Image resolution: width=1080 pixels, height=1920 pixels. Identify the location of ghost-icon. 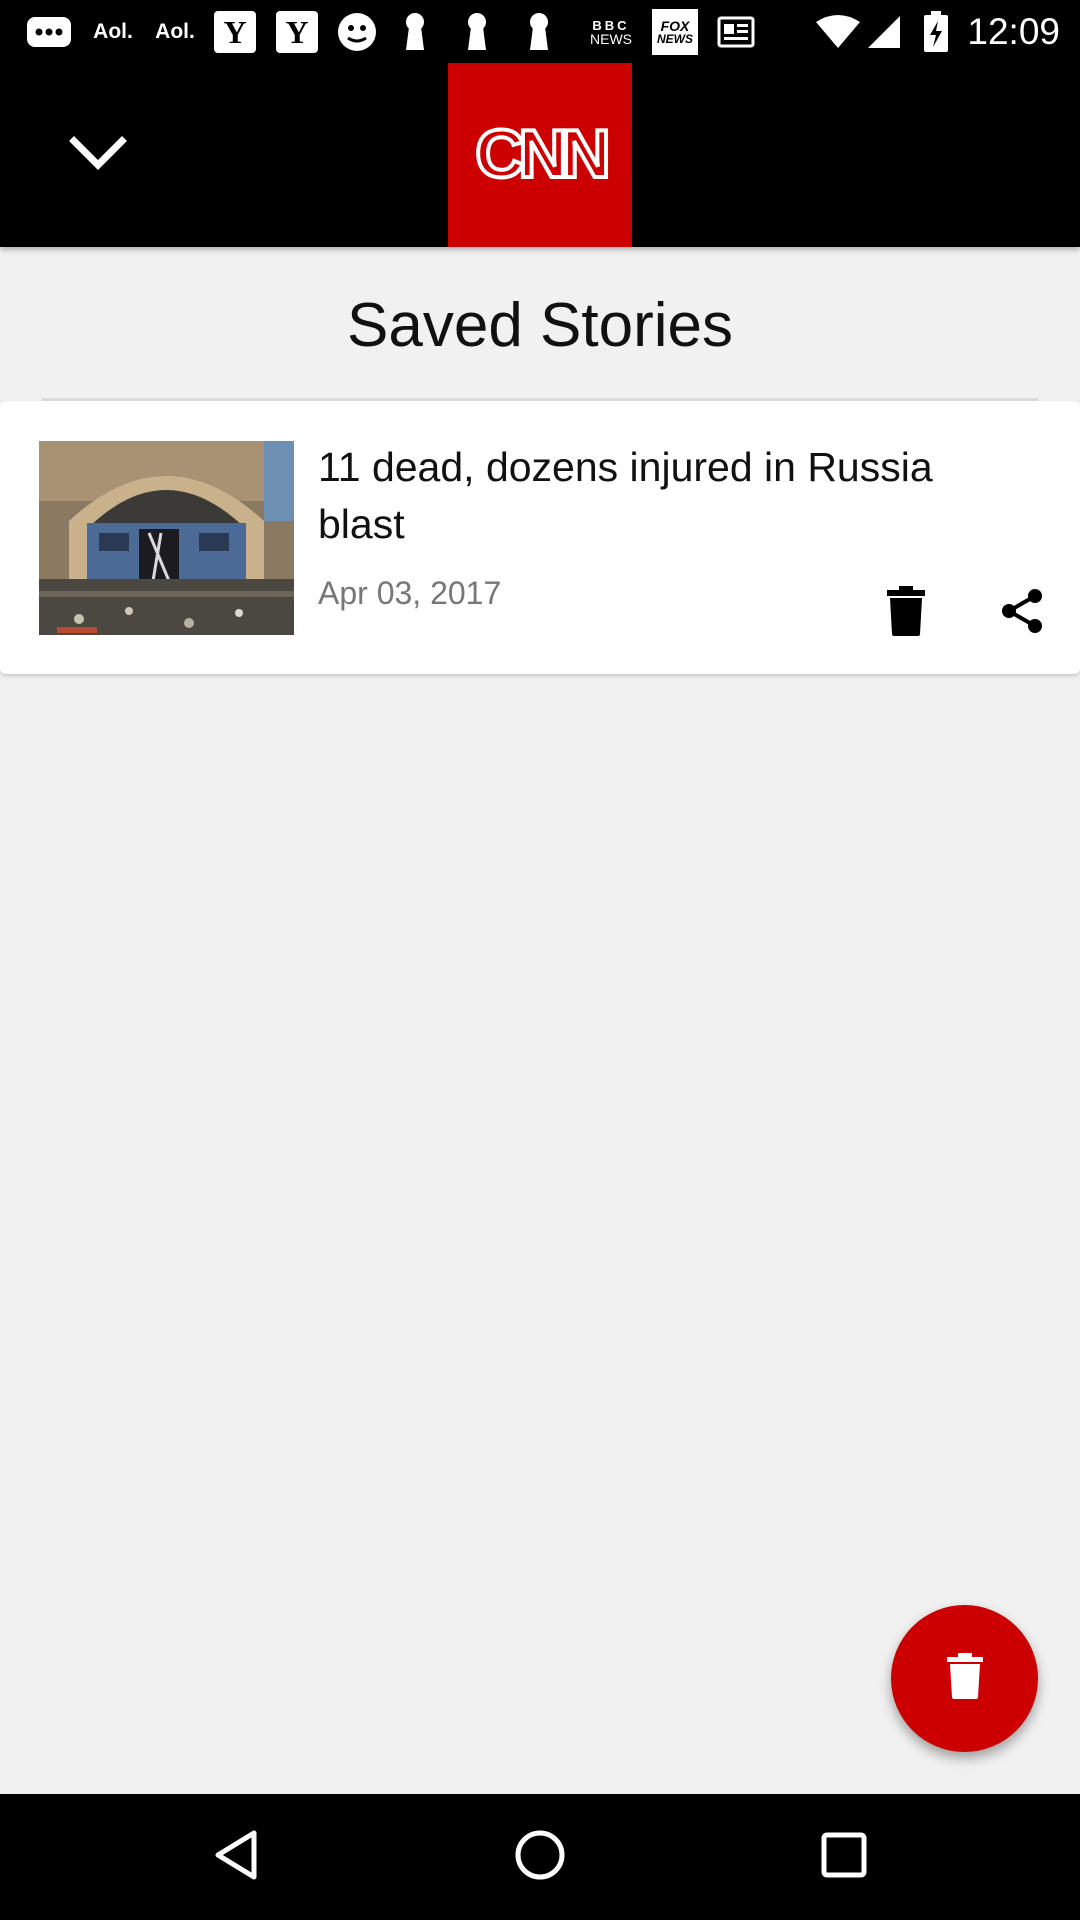
(357, 32).